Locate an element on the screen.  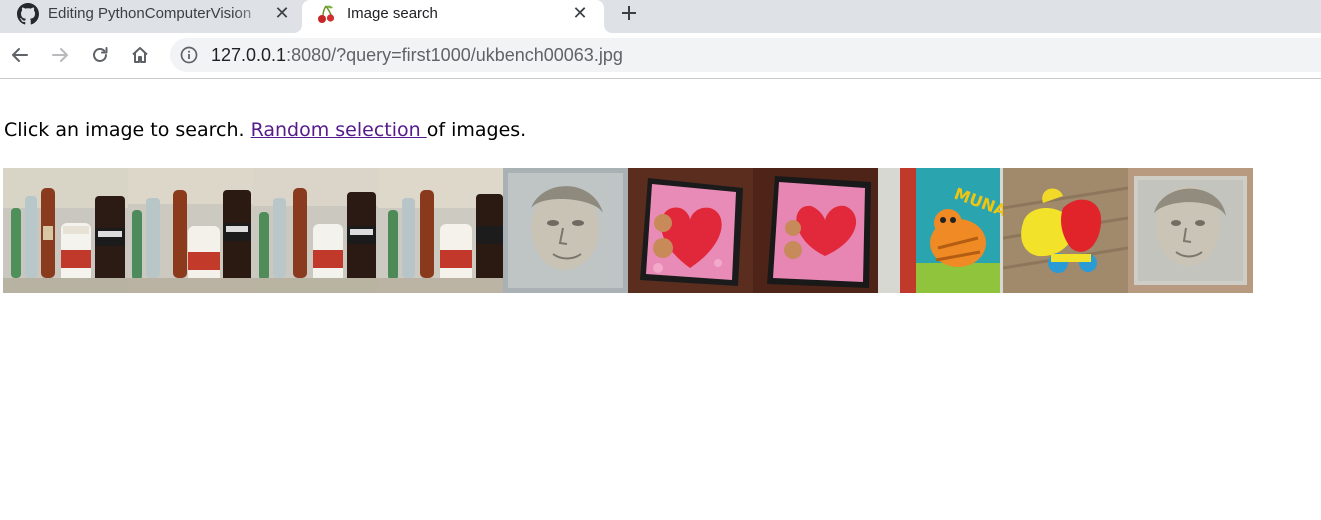
arrow-right-icon is located at coordinates (60, 55).